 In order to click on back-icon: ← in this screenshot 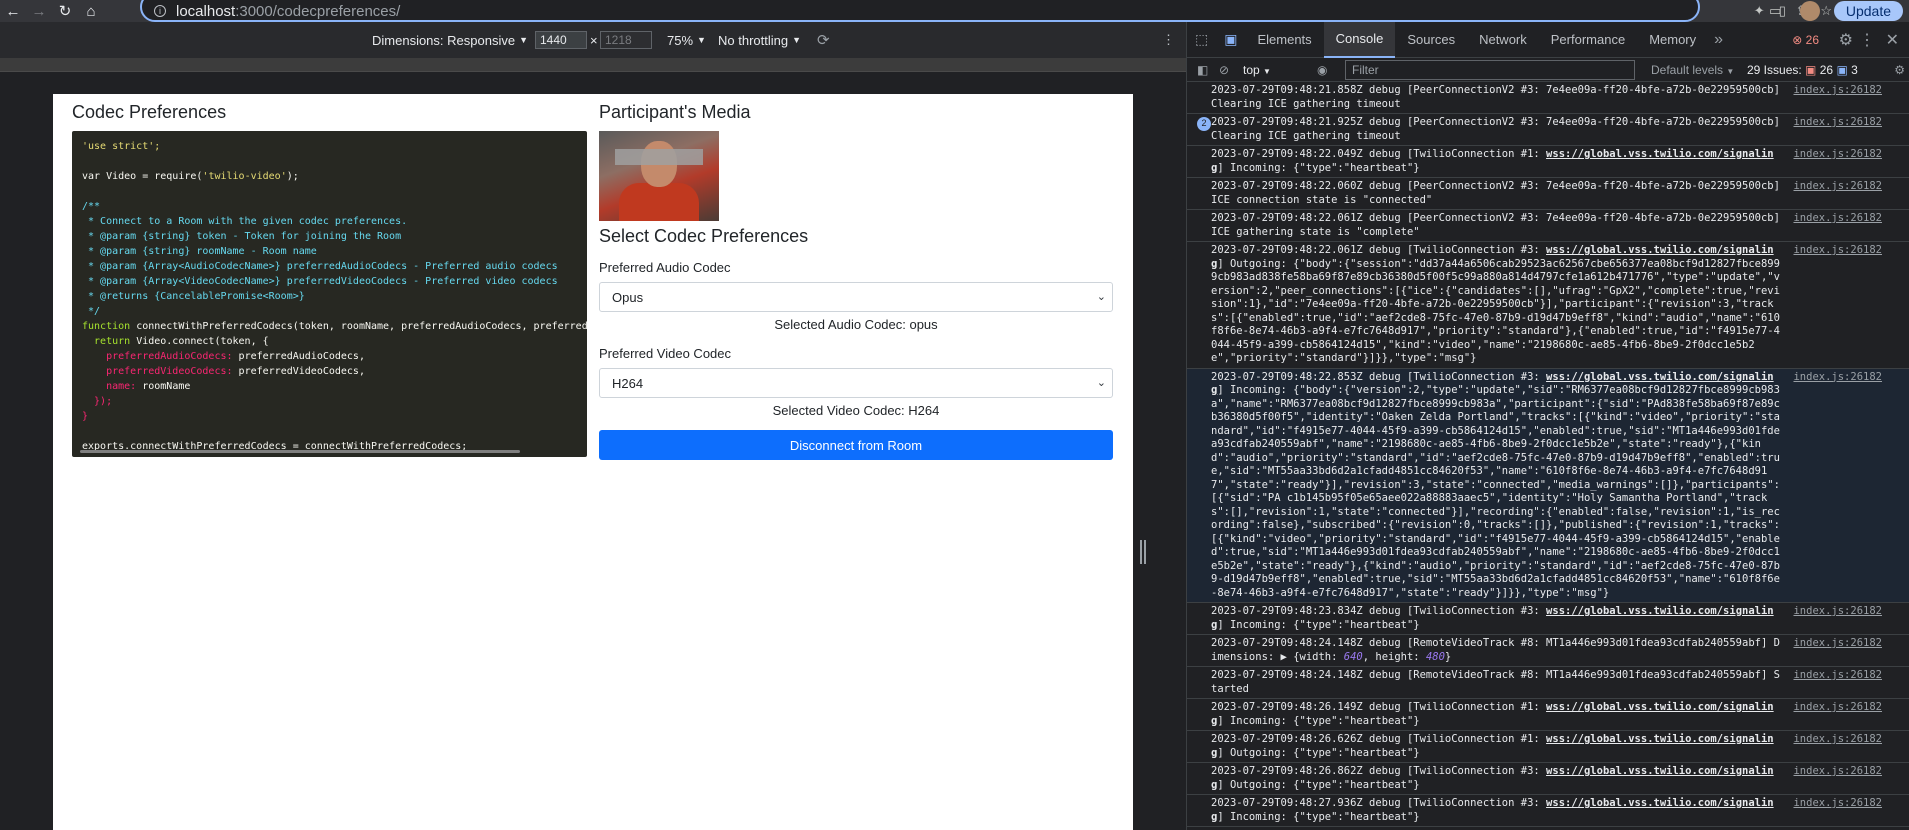, I will do `click(13, 11)`.